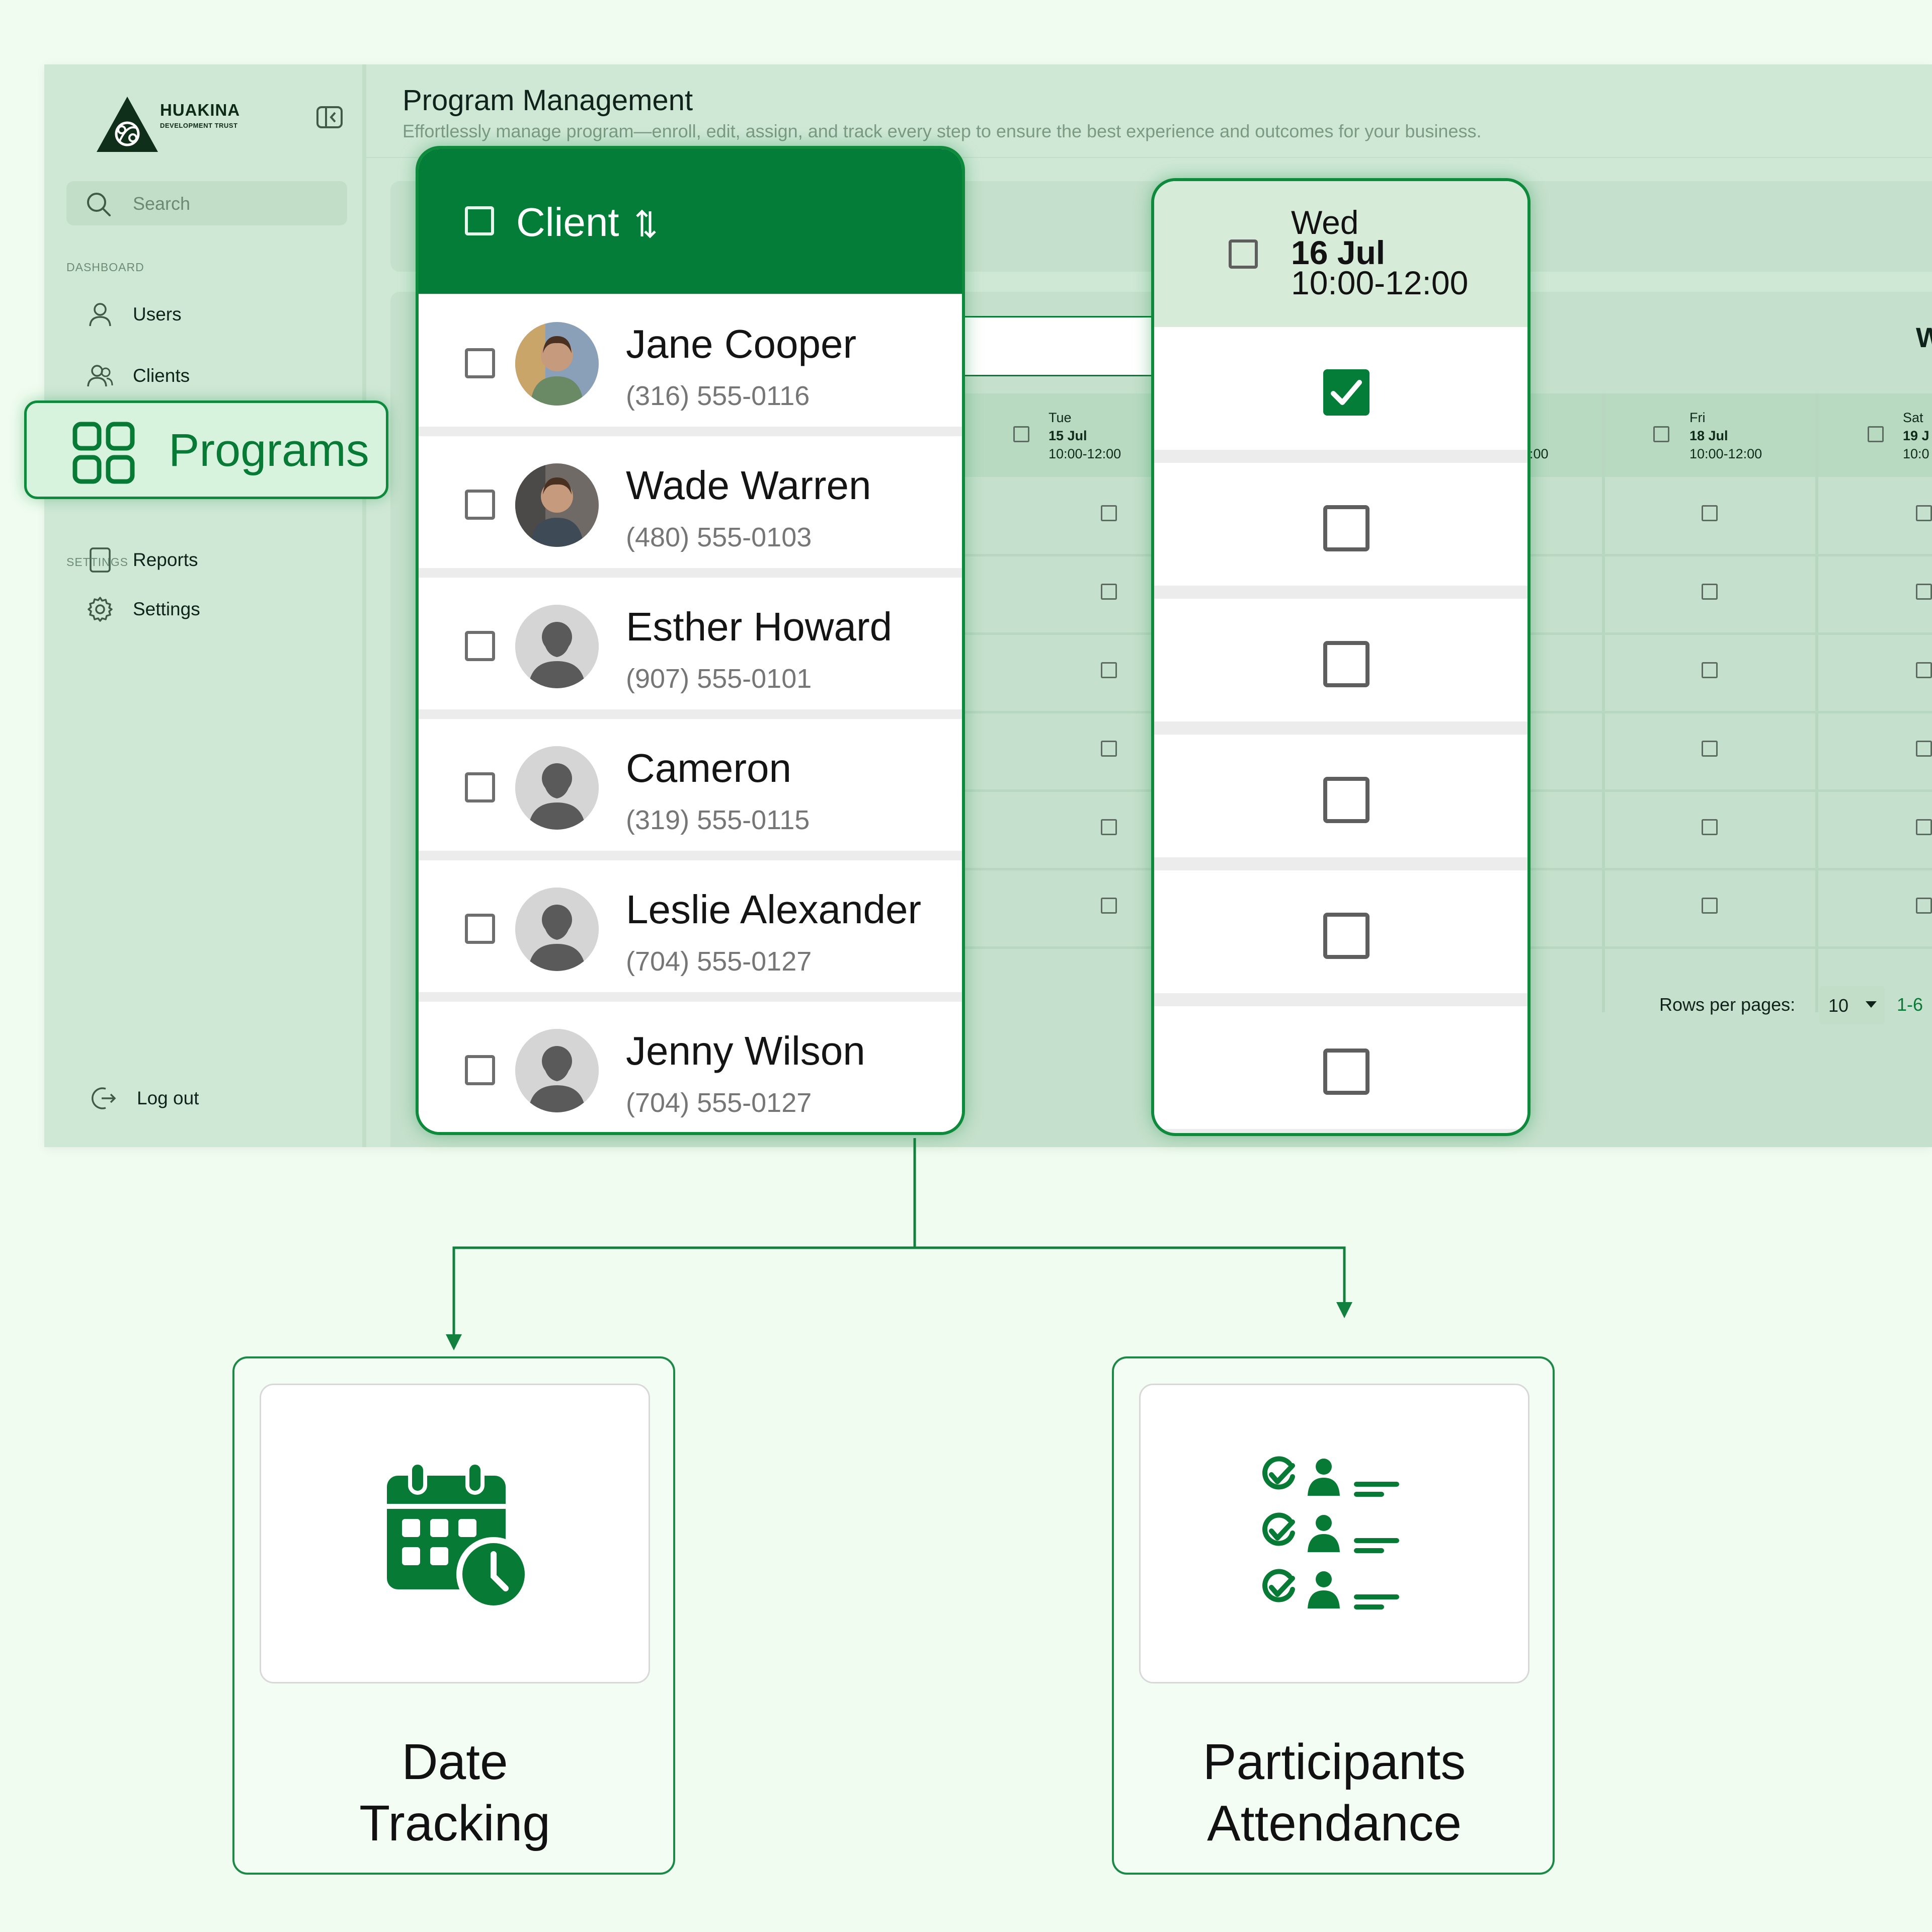  I want to click on feature-card-date-tracking: Date Tracking, so click(453, 1615).